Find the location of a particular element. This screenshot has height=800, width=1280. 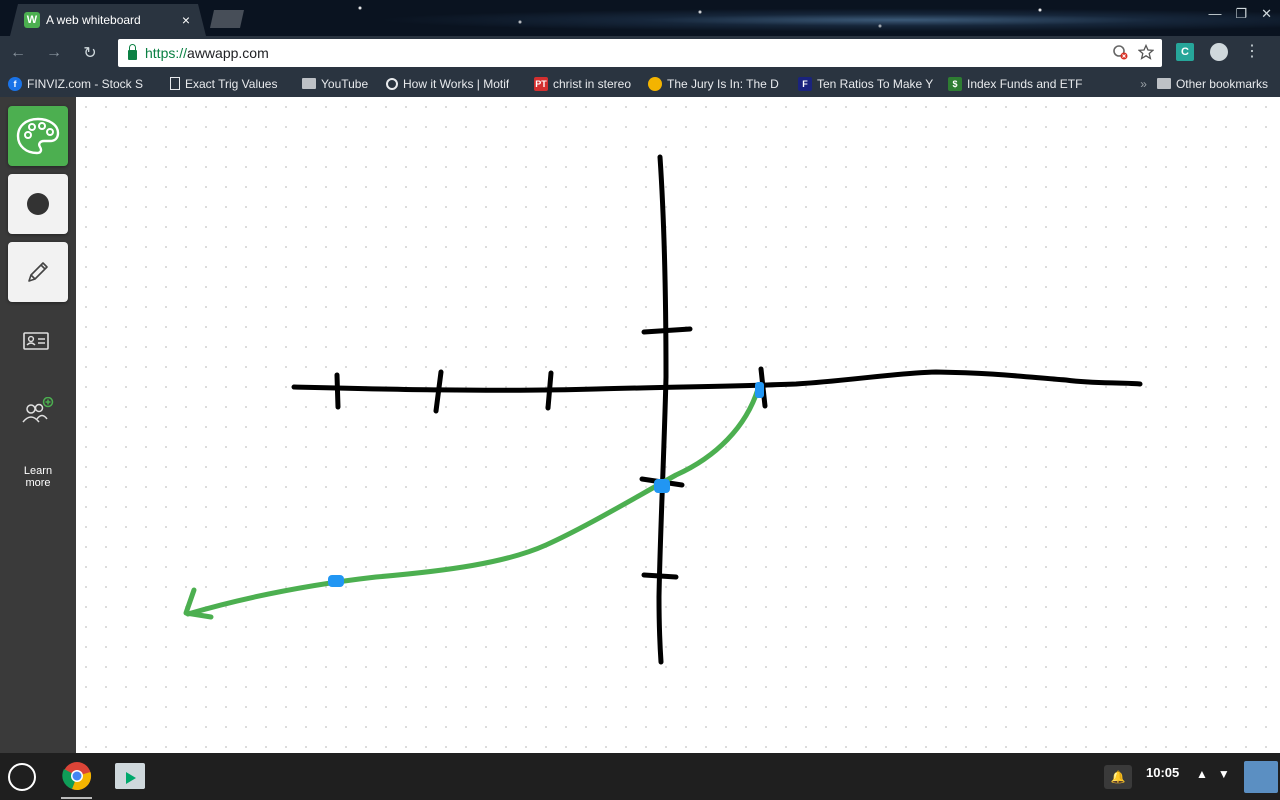

browser-tab-active: W A web whiteboard × is located at coordinates (108, 20).